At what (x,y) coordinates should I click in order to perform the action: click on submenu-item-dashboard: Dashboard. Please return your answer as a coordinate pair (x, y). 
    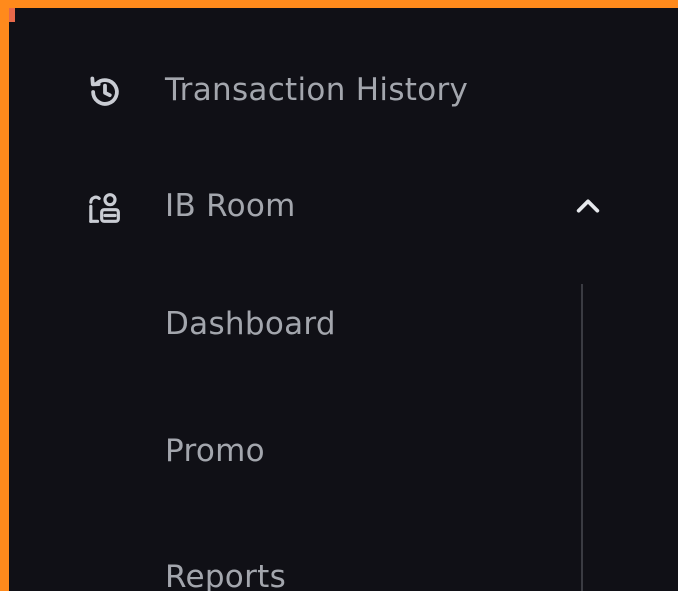
    Looking at the image, I should click on (289, 334).